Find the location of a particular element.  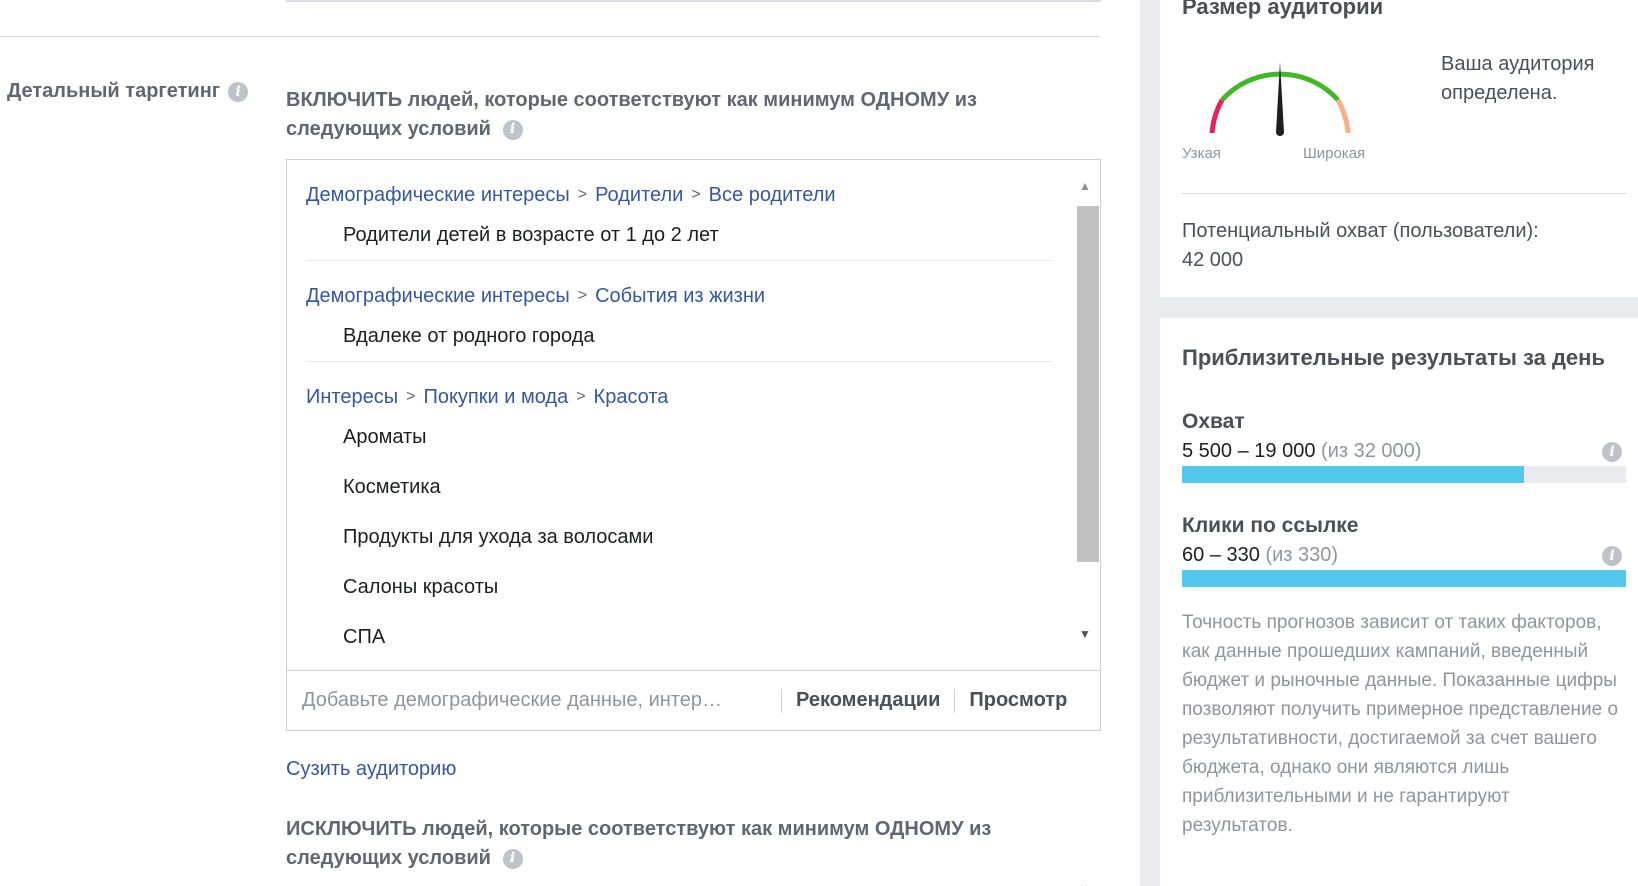

targeting-item: СПА is located at coordinates (688, 634).